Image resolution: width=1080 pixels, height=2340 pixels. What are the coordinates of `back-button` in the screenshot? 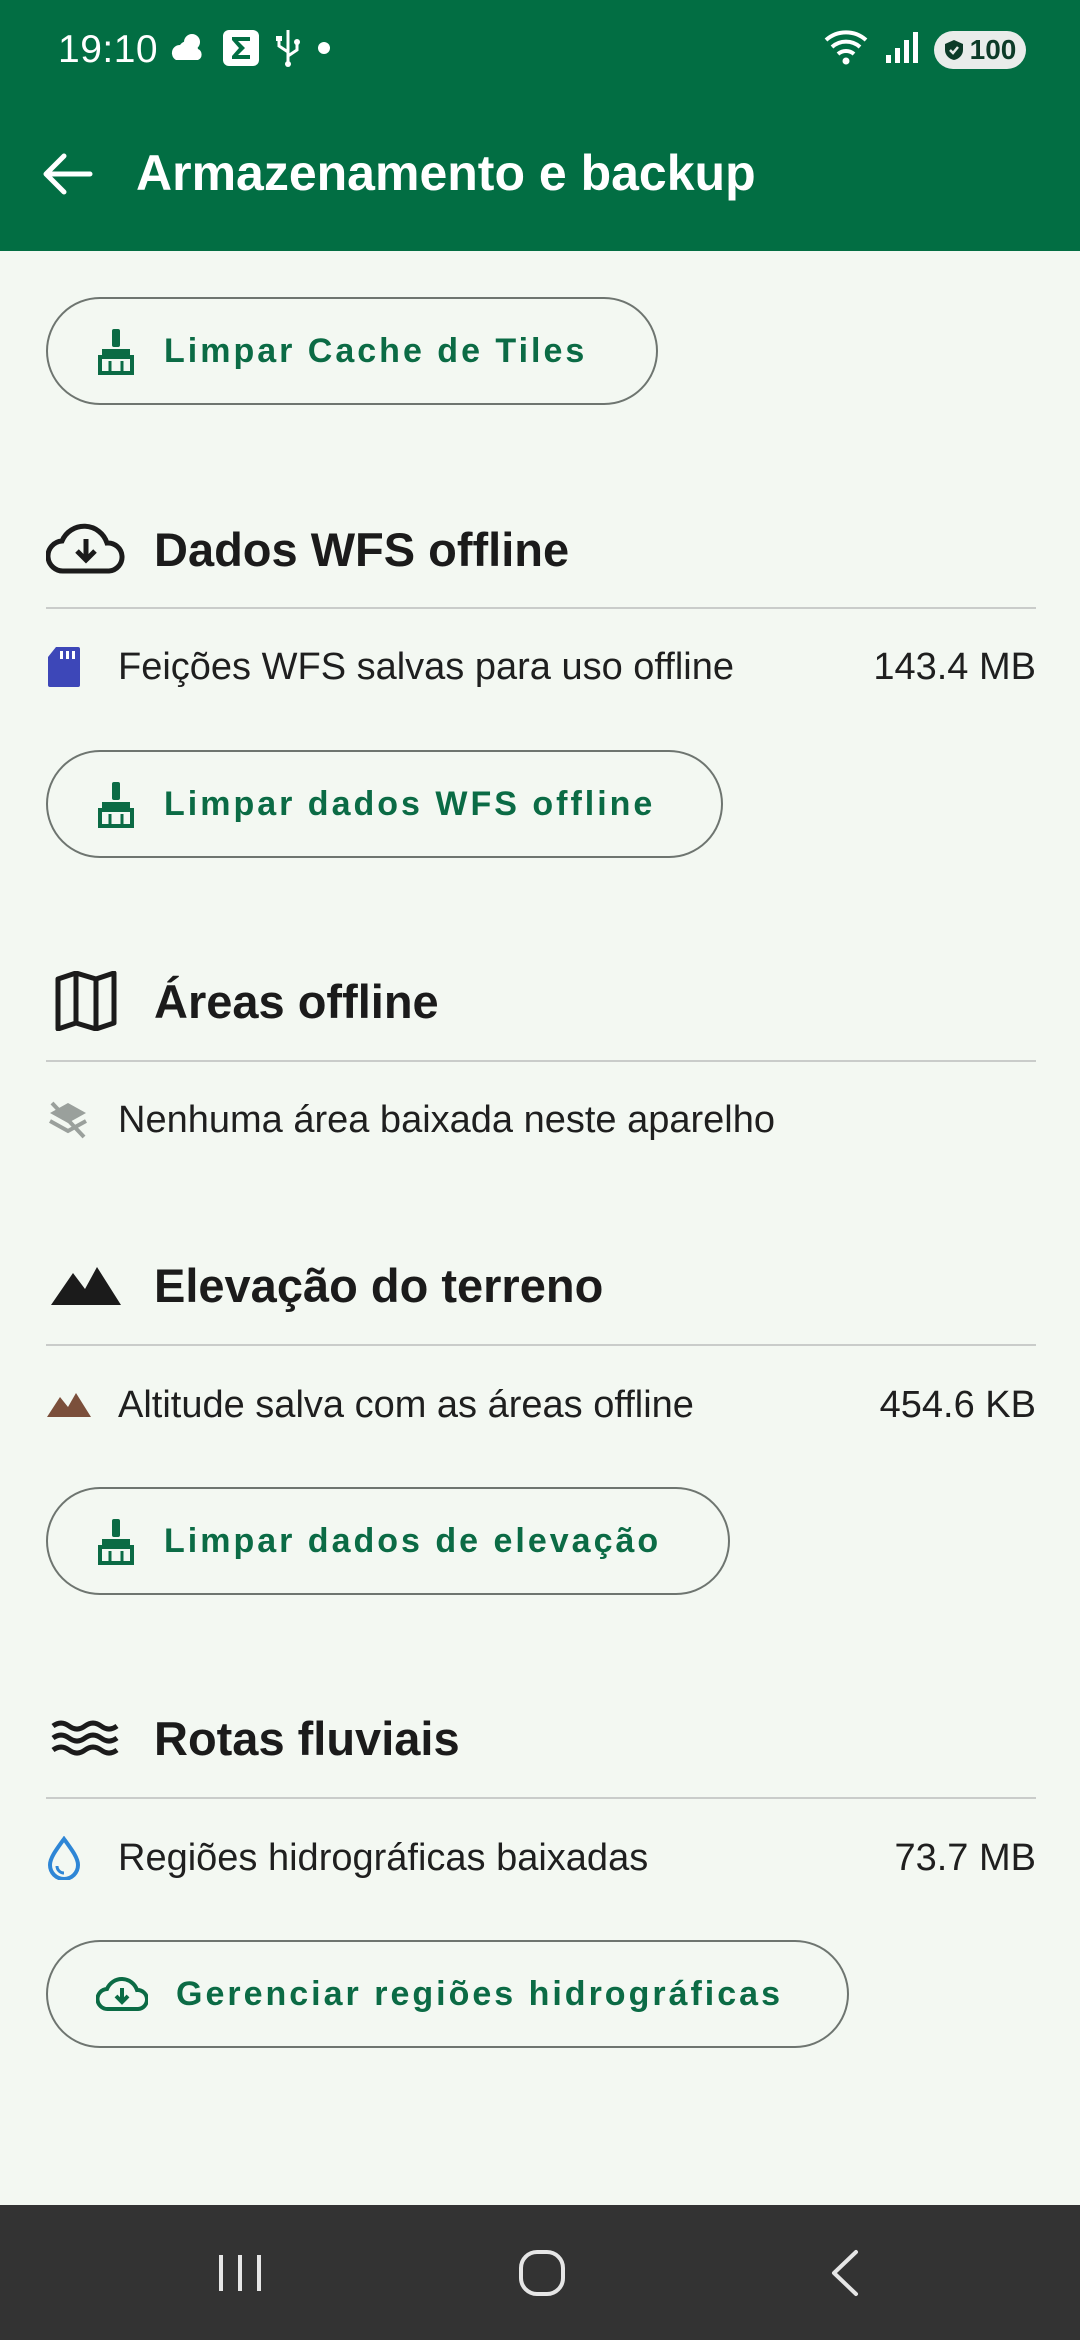 It's located at (68, 174).